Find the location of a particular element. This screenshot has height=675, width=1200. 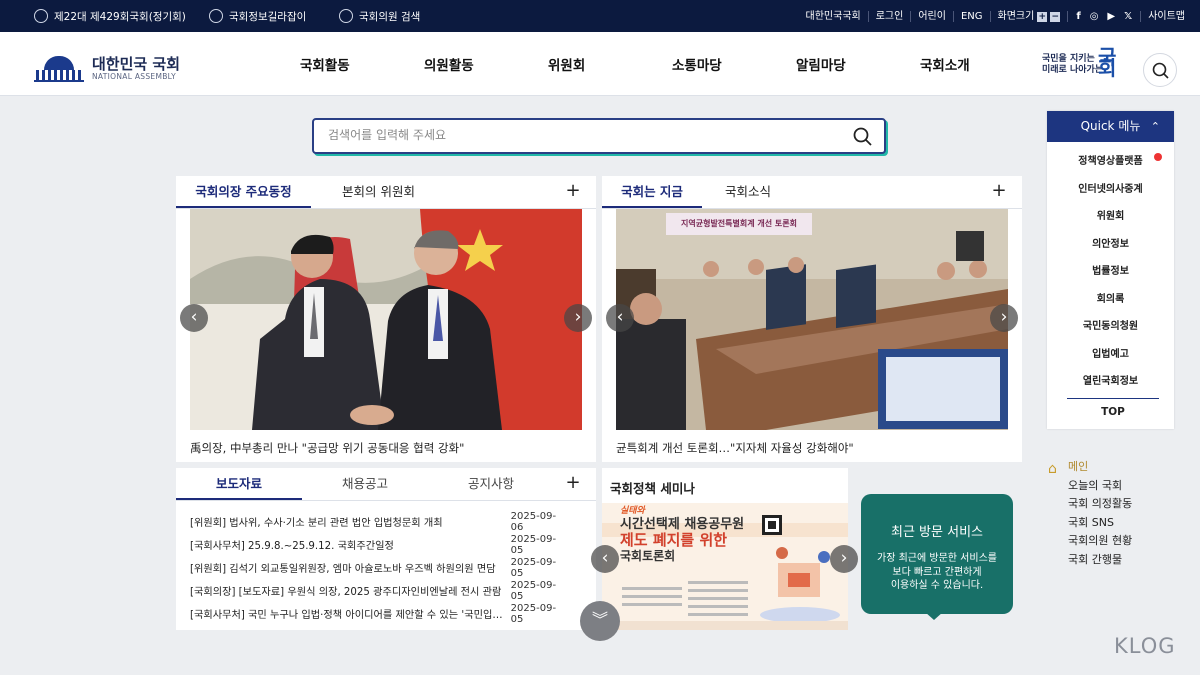

watermark: KLOG is located at coordinates (1145, 646).